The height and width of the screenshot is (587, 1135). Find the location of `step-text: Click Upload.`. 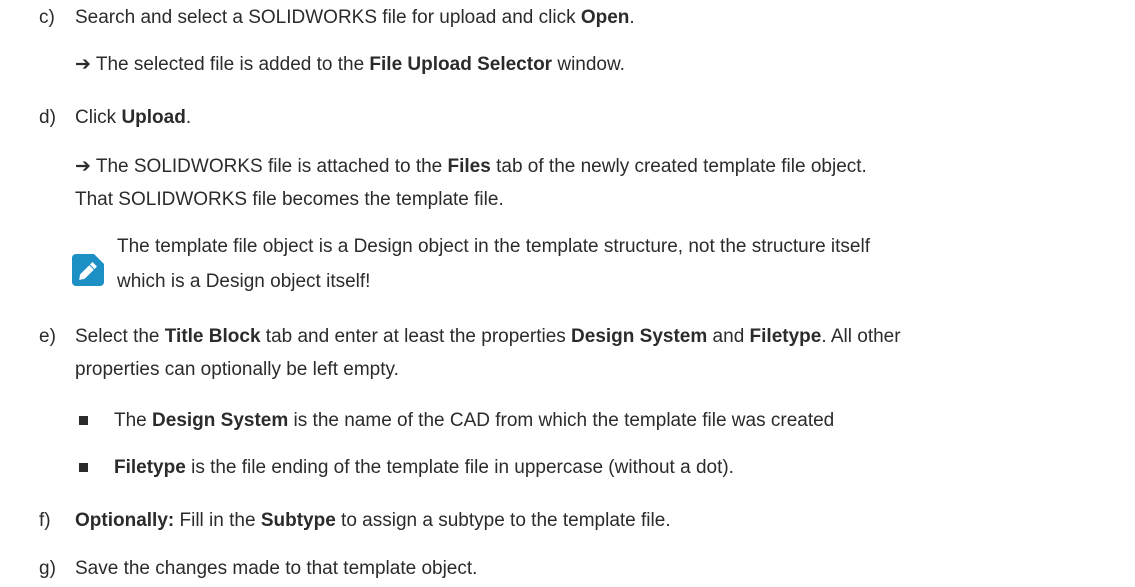

step-text: Click Upload. is located at coordinates (133, 117).